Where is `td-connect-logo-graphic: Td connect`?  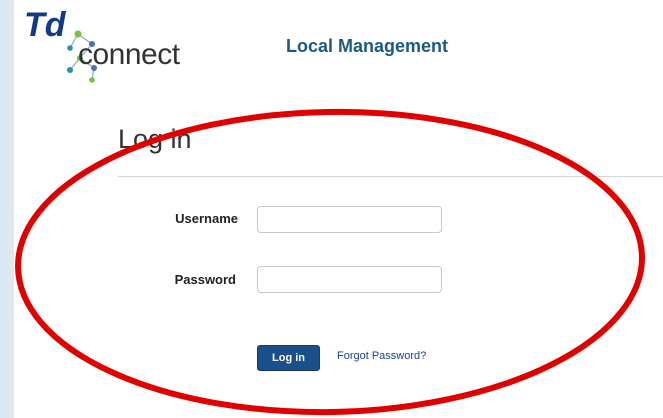
td-connect-logo-graphic: Td connect is located at coordinates (102, 44).